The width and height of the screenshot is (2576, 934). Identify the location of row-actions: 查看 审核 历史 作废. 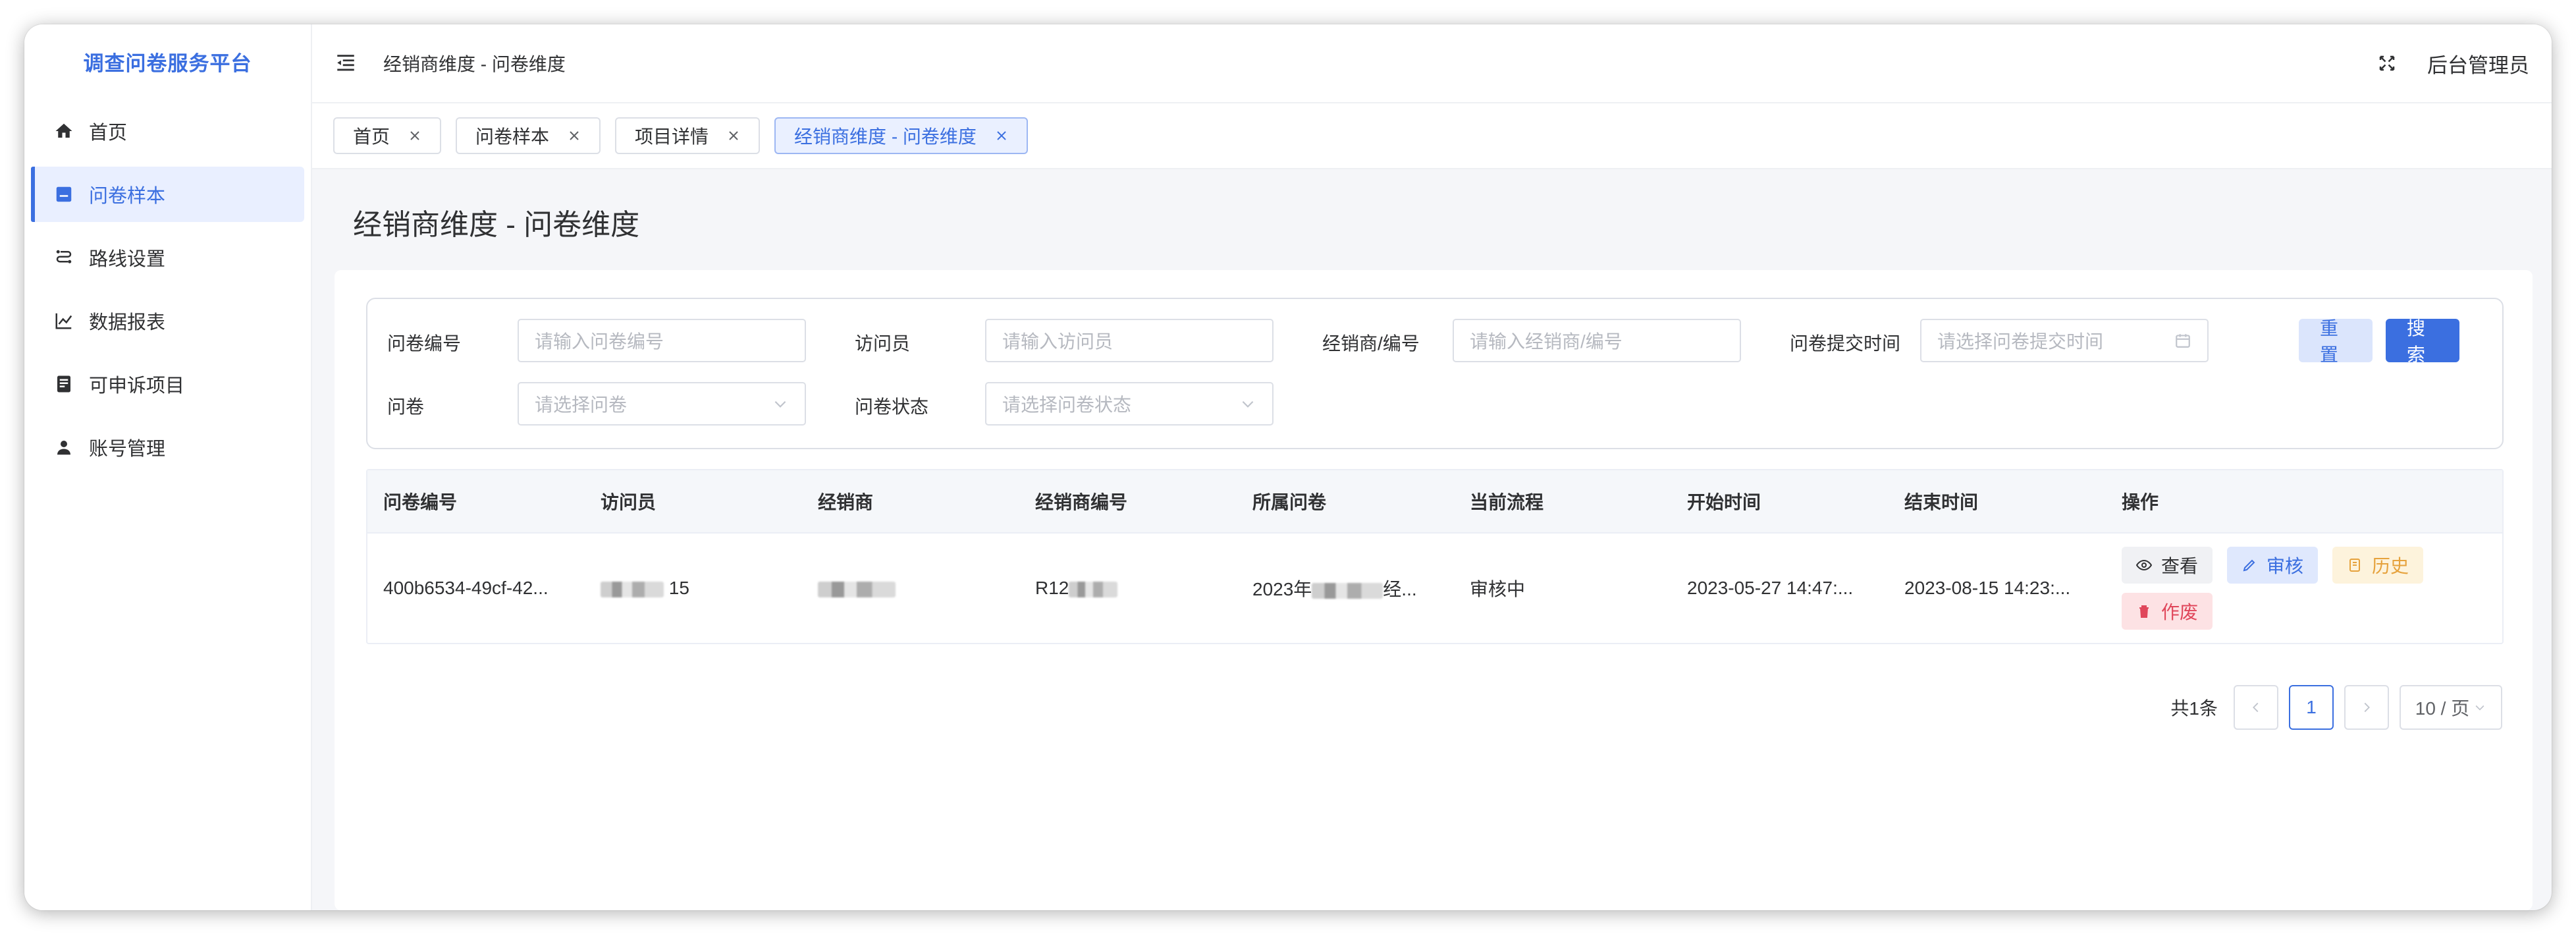
(2293, 588).